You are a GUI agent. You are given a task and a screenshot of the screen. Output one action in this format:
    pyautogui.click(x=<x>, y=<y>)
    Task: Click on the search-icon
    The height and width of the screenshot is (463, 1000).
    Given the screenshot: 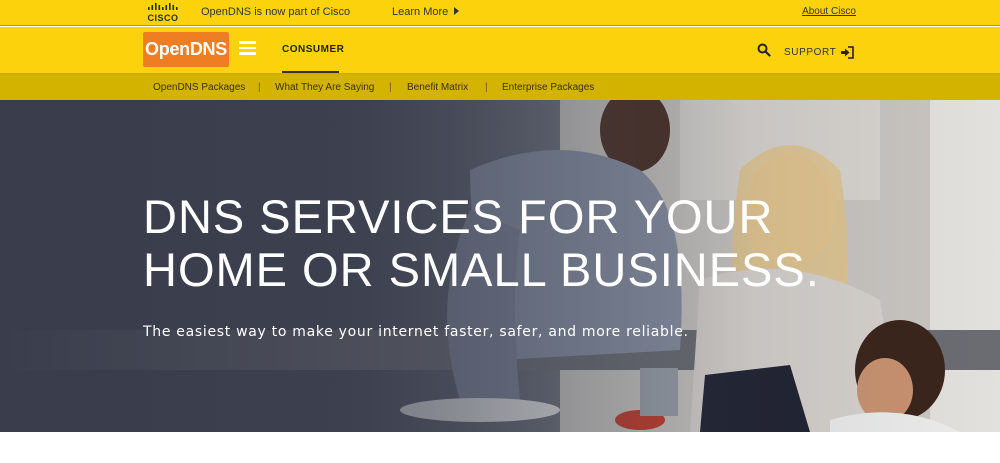 What is the action you would take?
    pyautogui.click(x=764, y=50)
    